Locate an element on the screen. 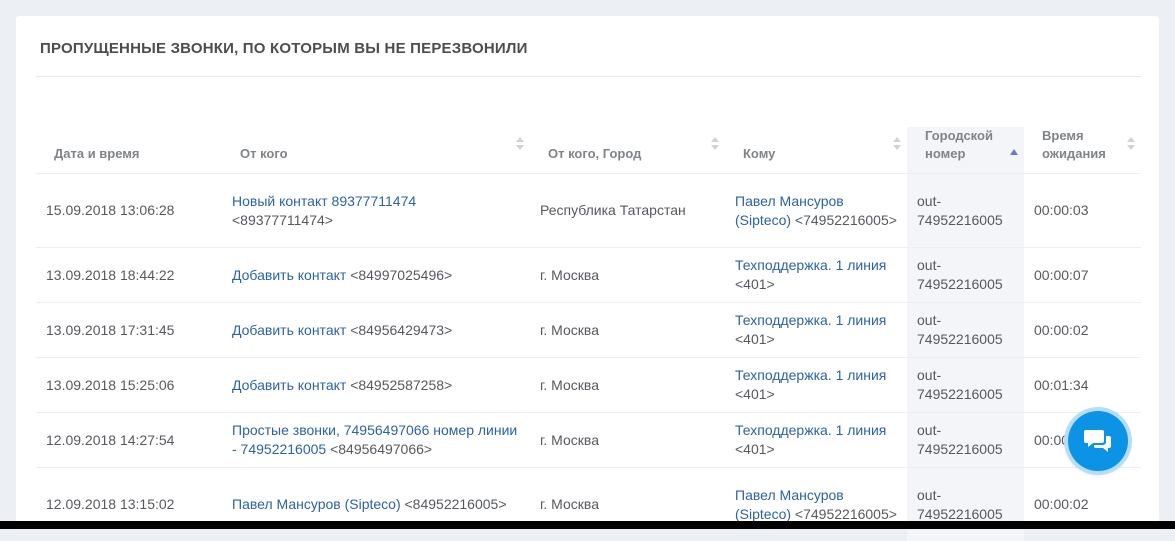 The width and height of the screenshot is (1175, 541). cell-datetime: 12.09.2018 13:15:02 is located at coordinates (129, 504).